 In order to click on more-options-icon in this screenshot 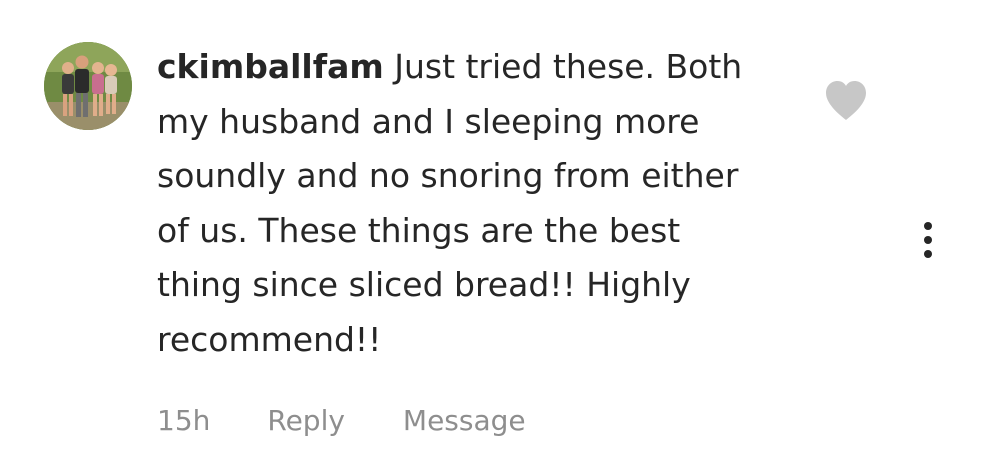, I will do `click(928, 226)`.